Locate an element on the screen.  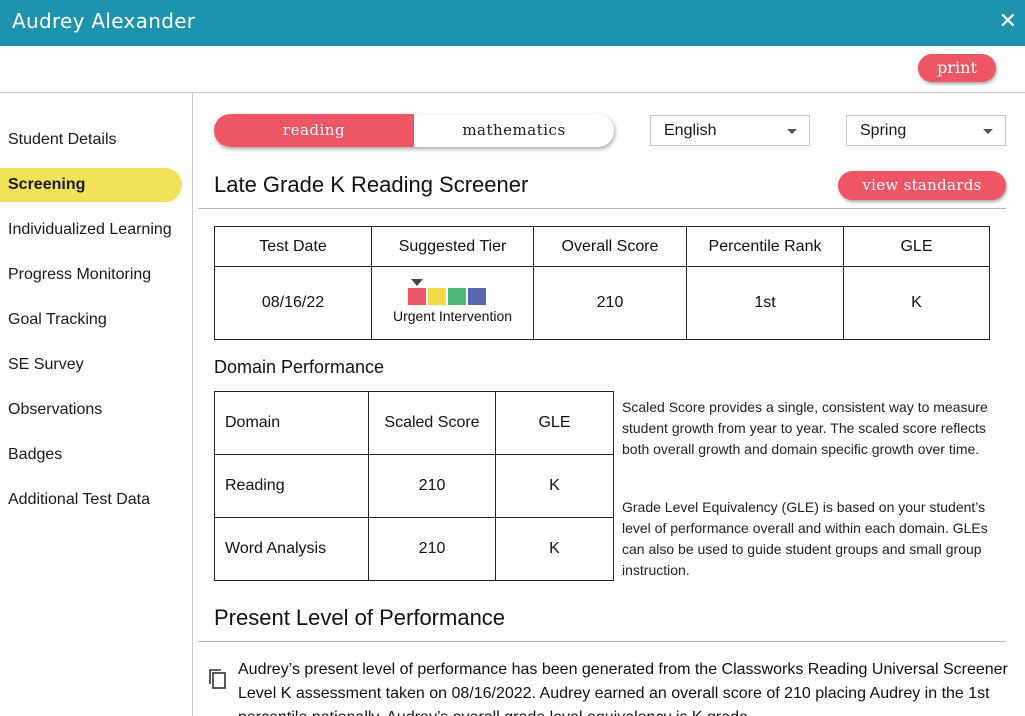
sidebar-divider is located at coordinates (192, 404).